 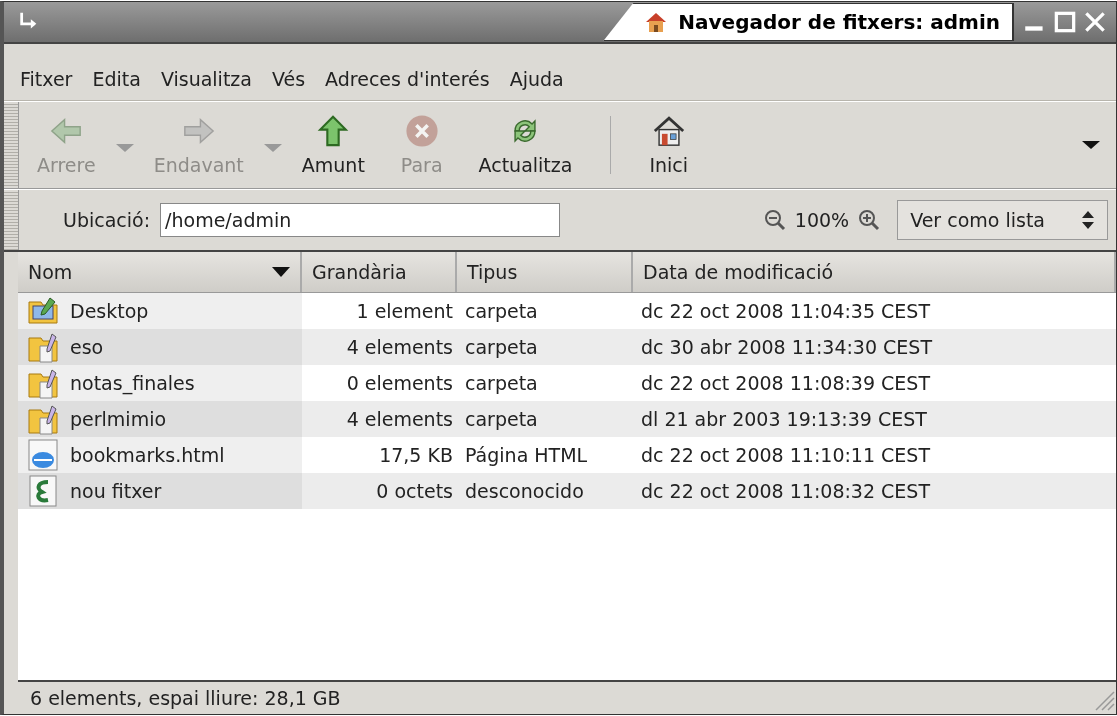 What do you see at coordinates (288, 79) in the screenshot?
I see `menu-item: Vés` at bounding box center [288, 79].